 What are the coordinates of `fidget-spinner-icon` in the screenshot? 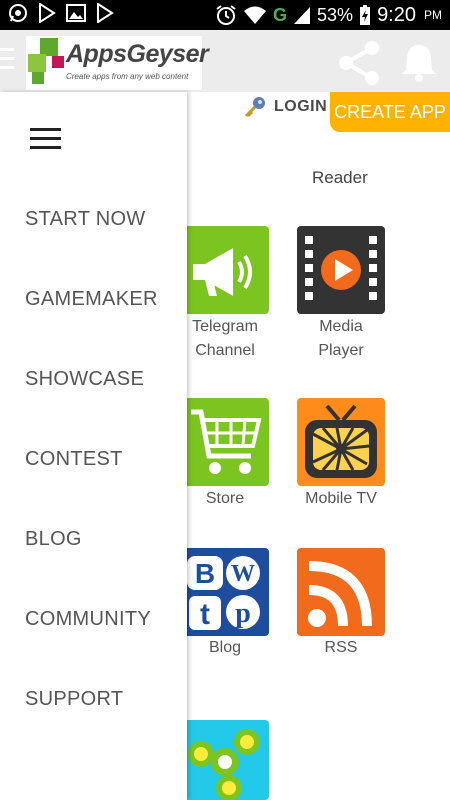 It's located at (224, 764).